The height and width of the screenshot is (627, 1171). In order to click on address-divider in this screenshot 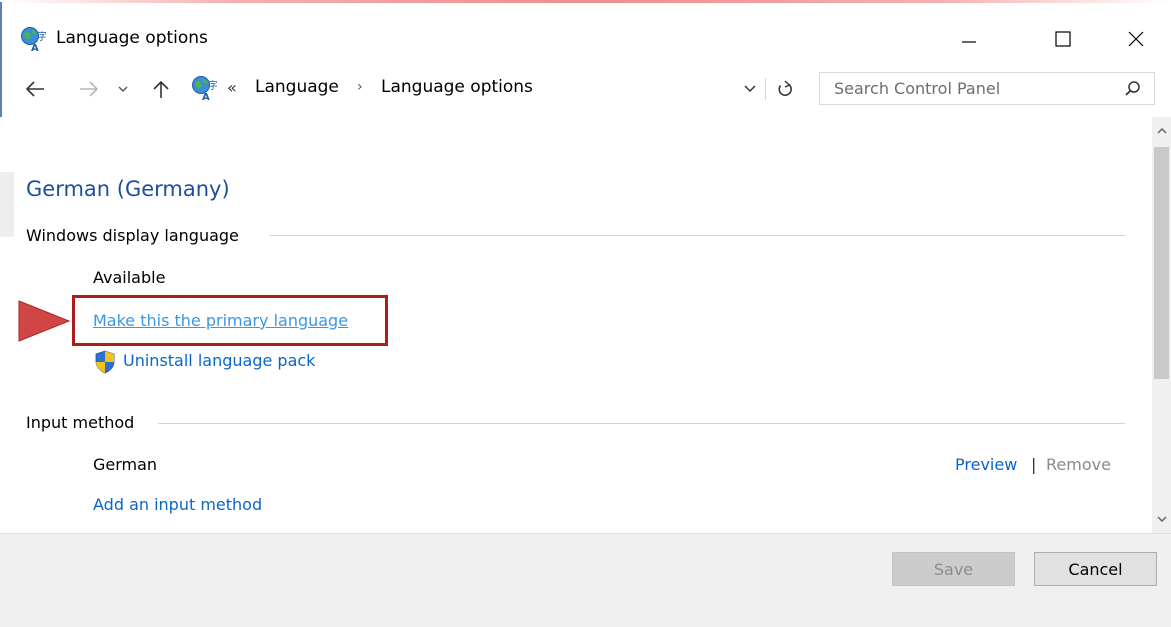, I will do `click(765, 89)`.